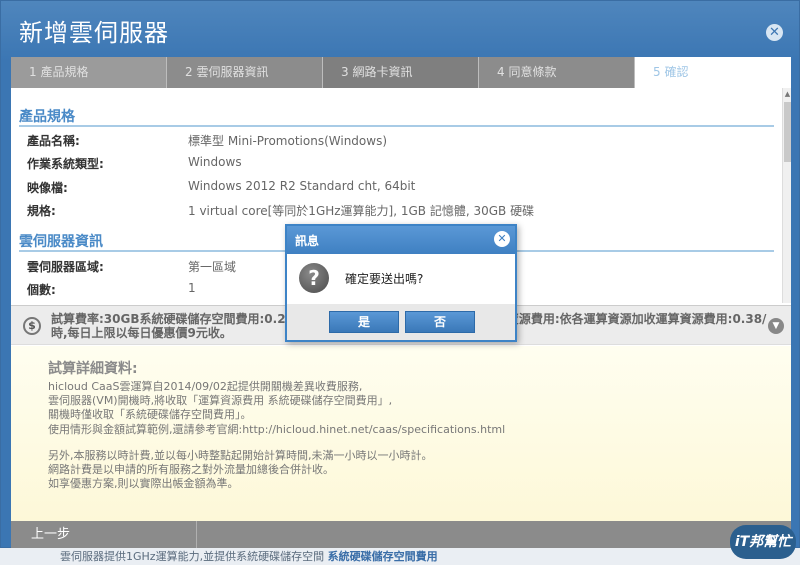 Image resolution: width=800 pixels, height=565 pixels. Describe the element at coordinates (502, 239) in the screenshot. I see `dialog-close-icon: ✕` at that location.